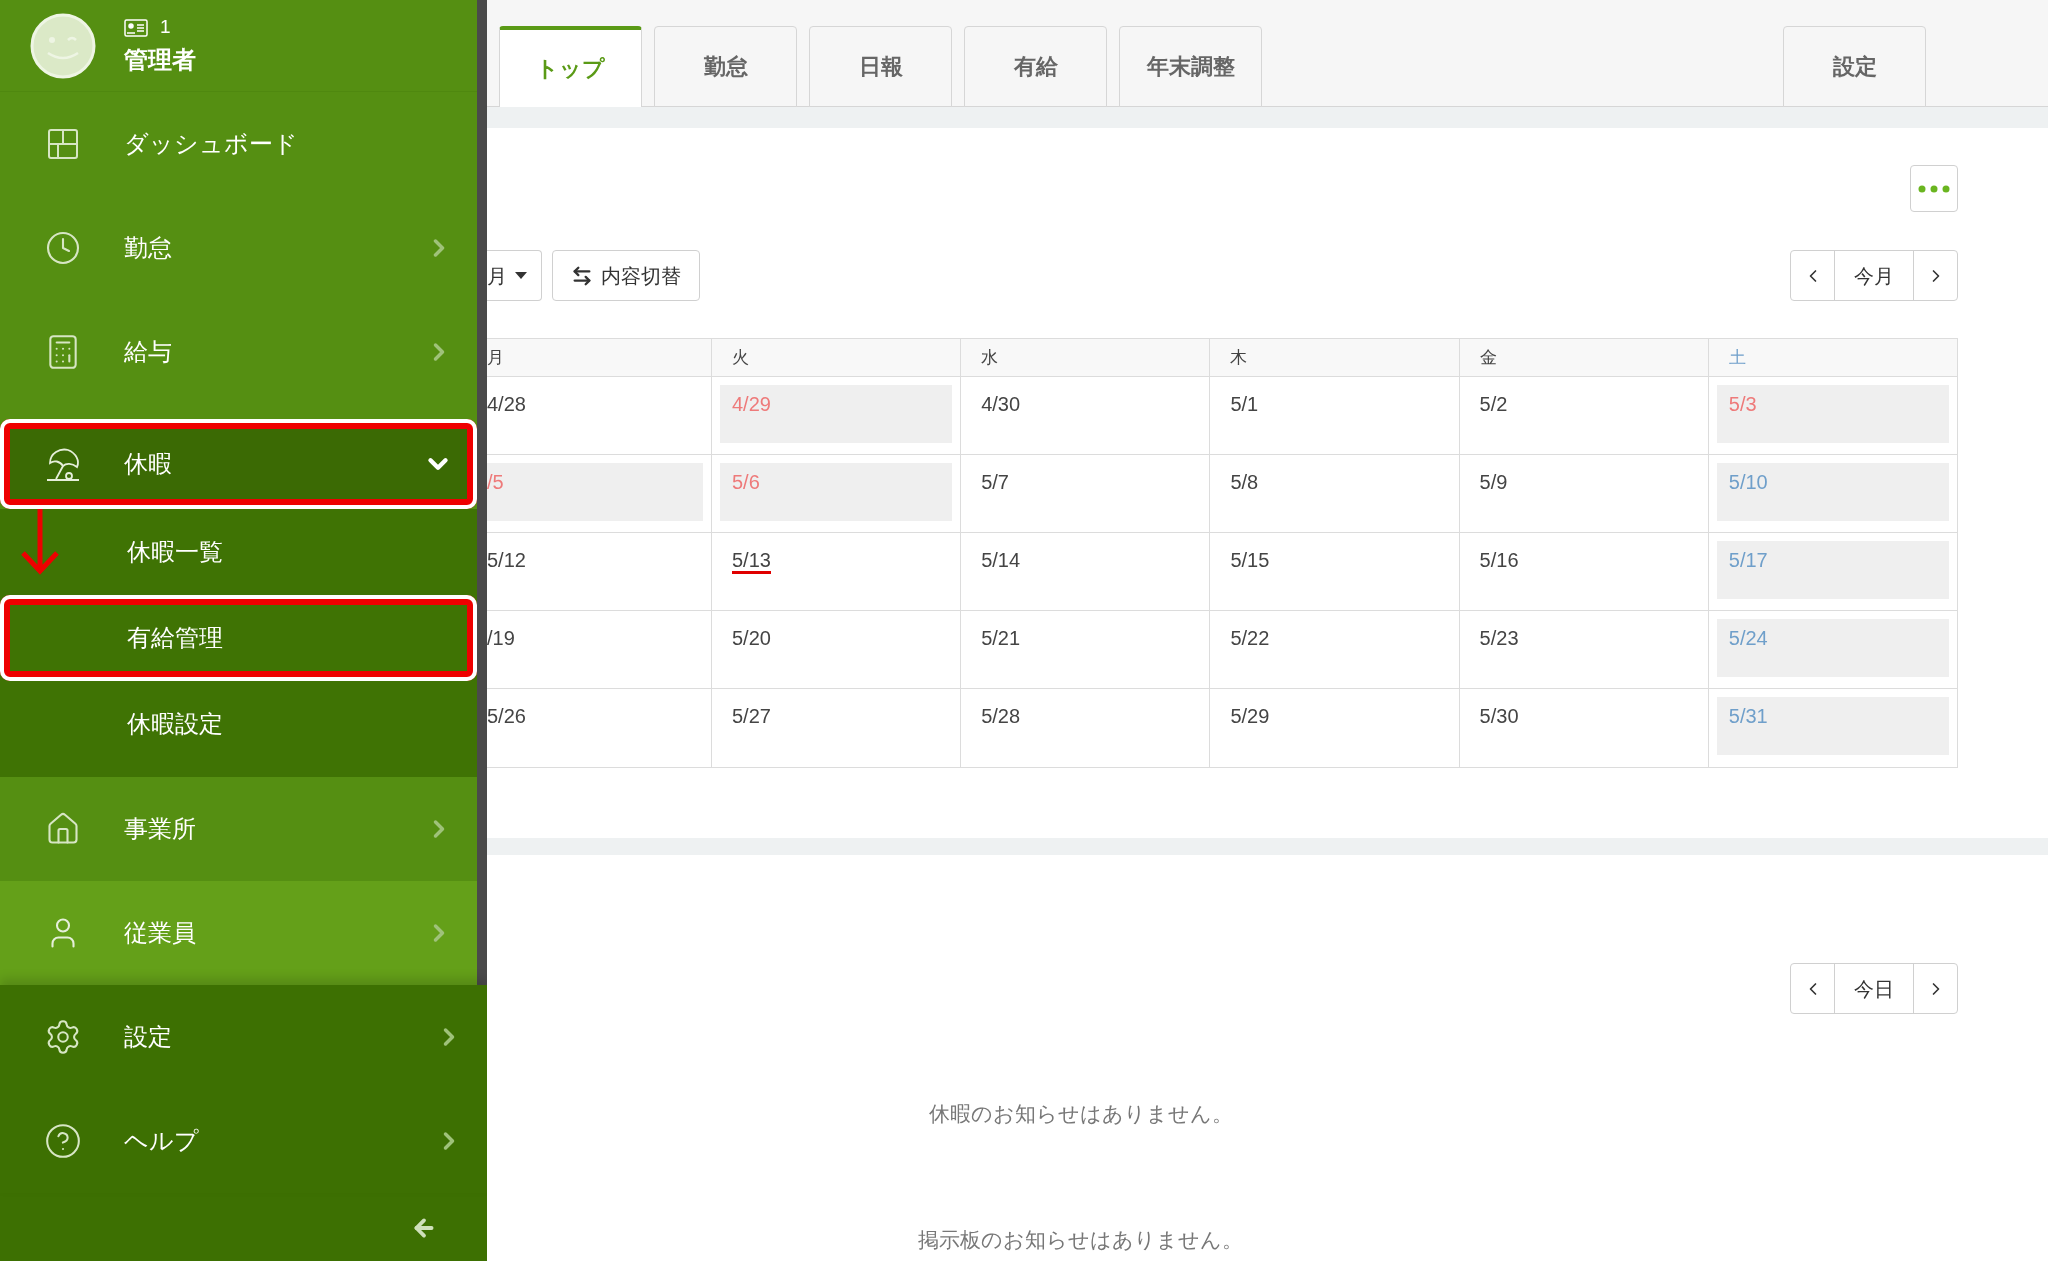 This screenshot has width=2048, height=1261. I want to click on weekday-header: 火, so click(836, 358).